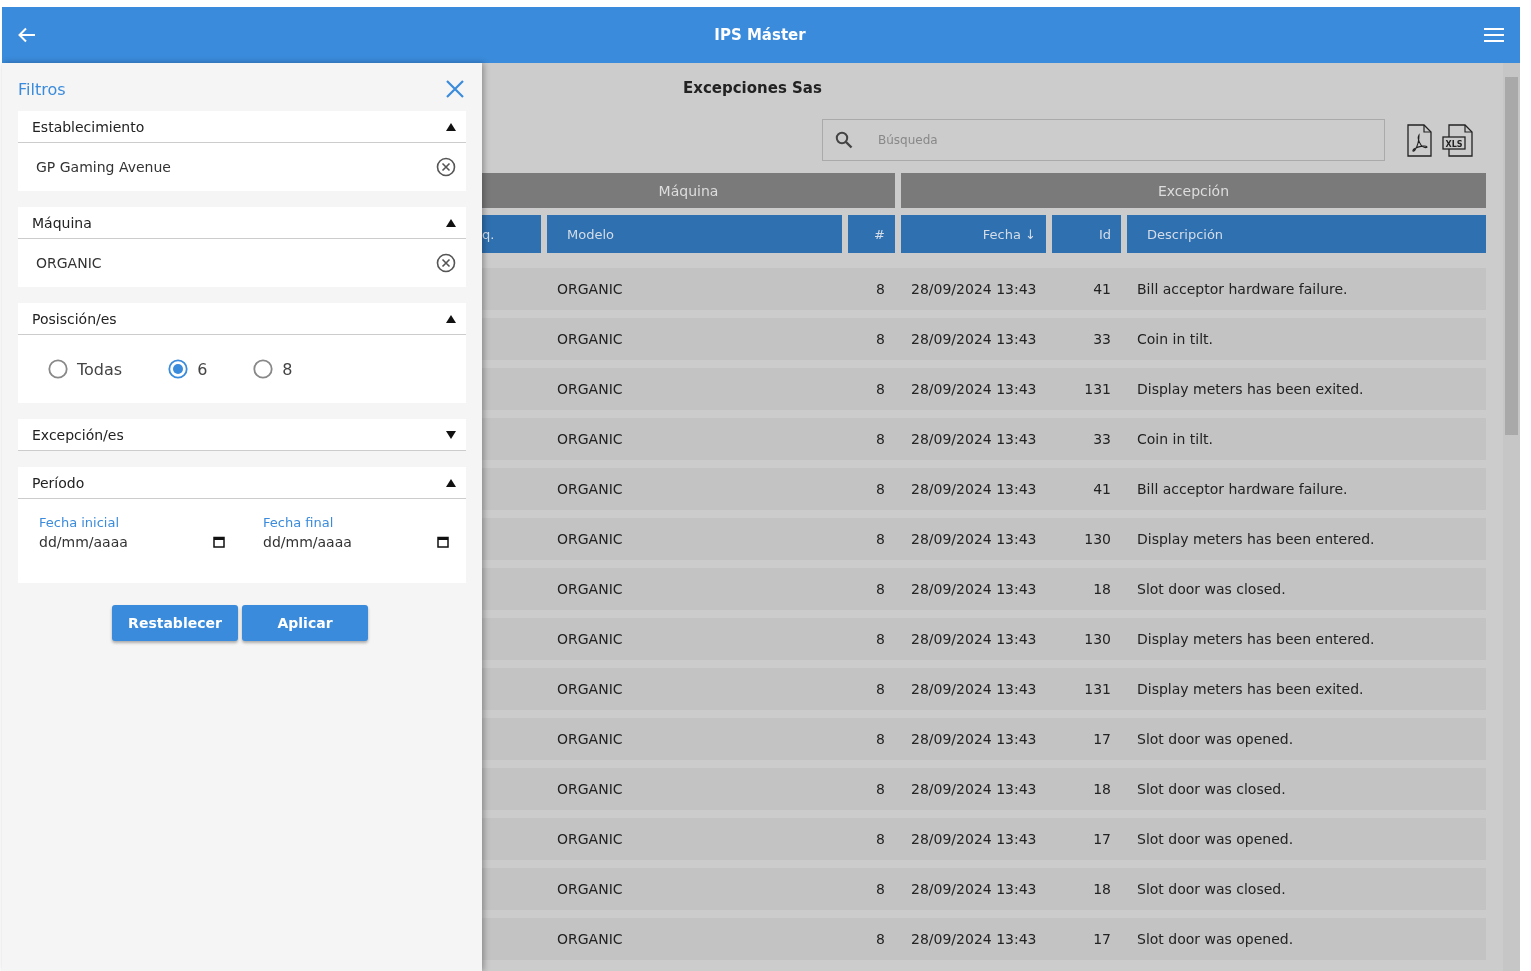  Describe the element at coordinates (27, 35) in the screenshot. I see `back-icon` at that location.